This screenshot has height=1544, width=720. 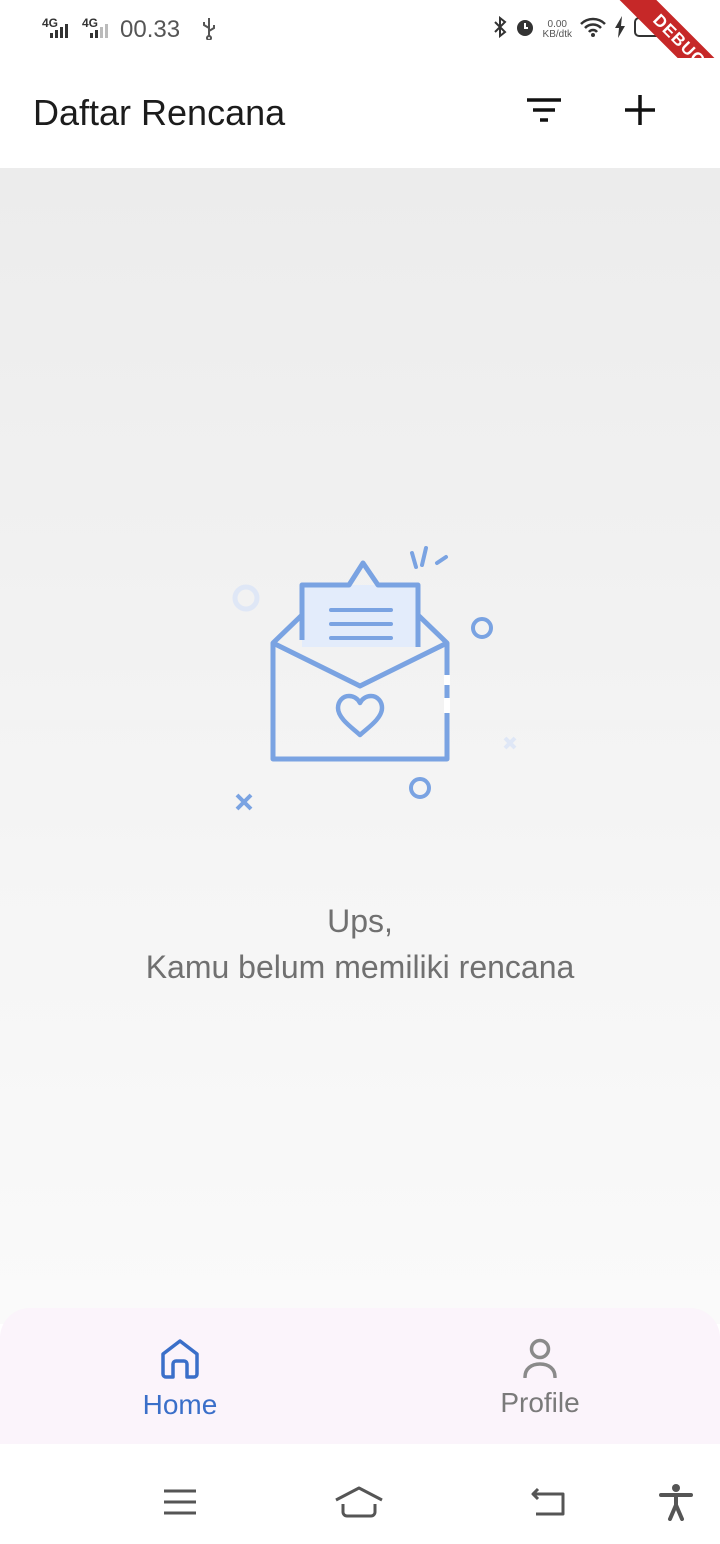 What do you see at coordinates (540, 1360) in the screenshot?
I see `person-icon` at bounding box center [540, 1360].